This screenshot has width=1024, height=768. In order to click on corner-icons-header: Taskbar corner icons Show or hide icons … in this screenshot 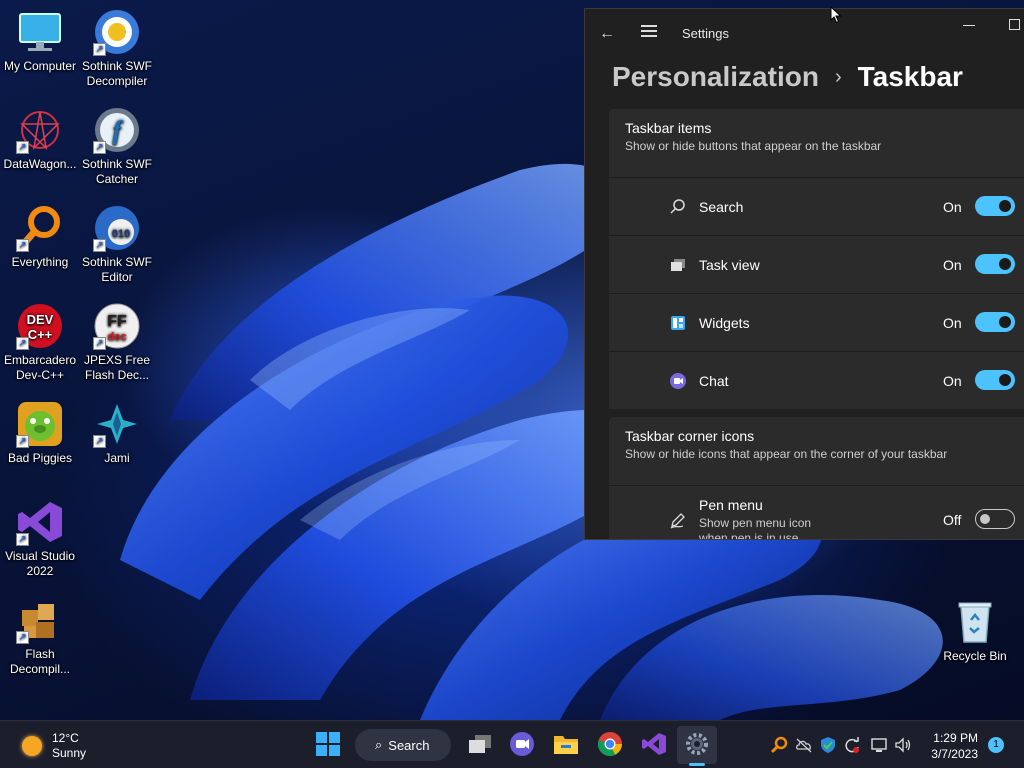, I will do `click(816, 451)`.